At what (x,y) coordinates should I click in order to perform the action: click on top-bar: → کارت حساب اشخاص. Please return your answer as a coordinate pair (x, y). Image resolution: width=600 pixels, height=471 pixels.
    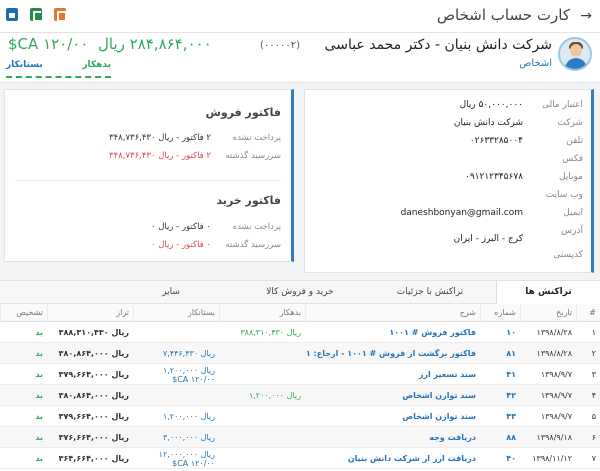
    Looking at the image, I should click on (300, 16).